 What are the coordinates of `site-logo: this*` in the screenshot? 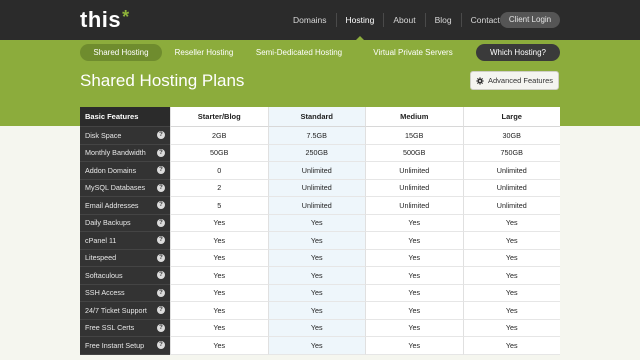 It's located at (105, 20).